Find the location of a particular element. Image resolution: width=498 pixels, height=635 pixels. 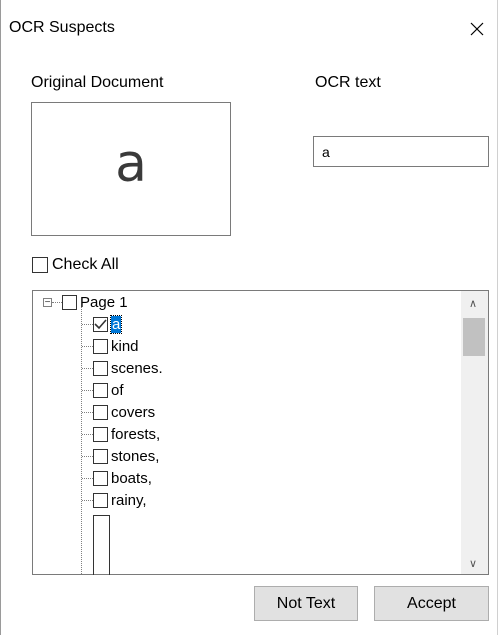

tree-item-label: covers is located at coordinates (133, 412).